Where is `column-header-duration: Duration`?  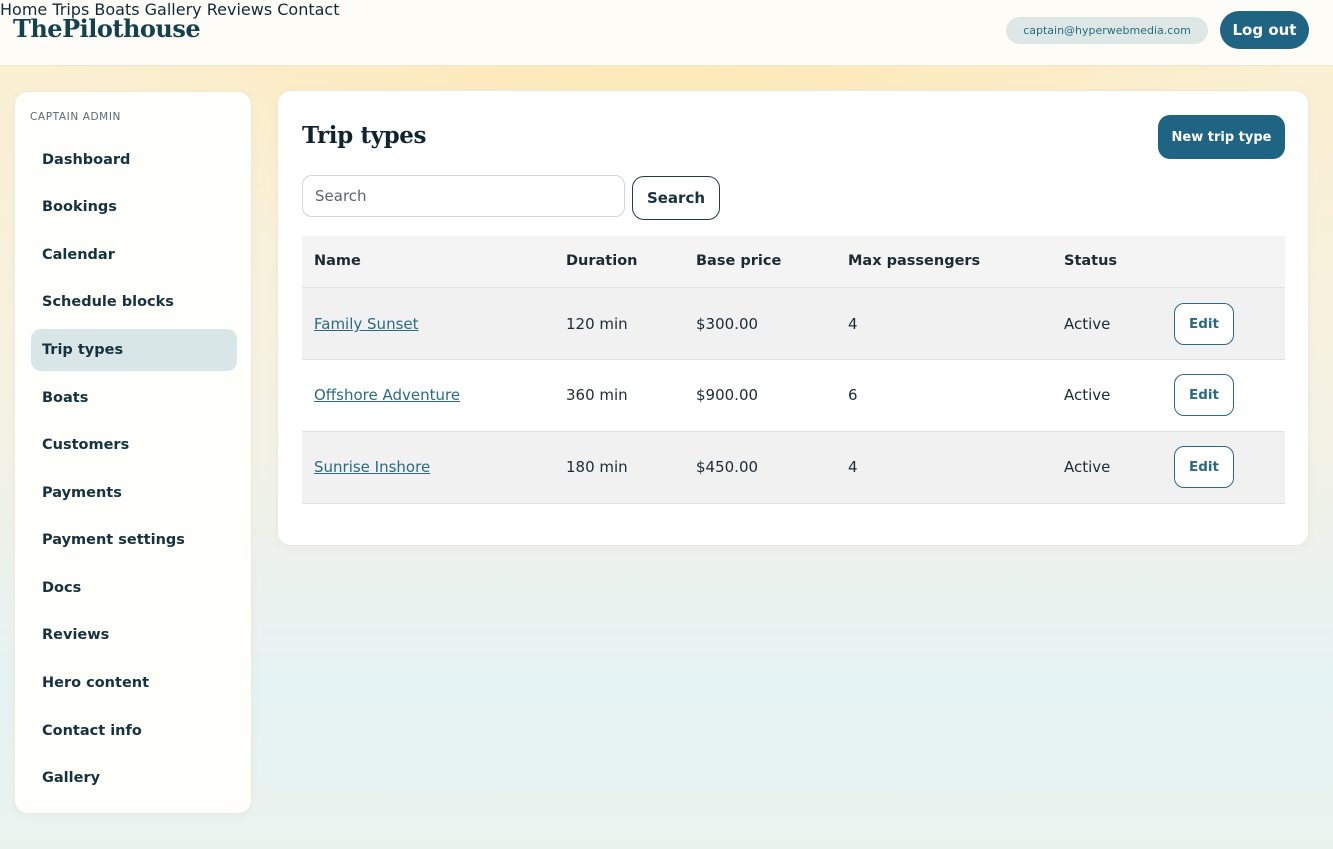 column-header-duration: Duration is located at coordinates (602, 261).